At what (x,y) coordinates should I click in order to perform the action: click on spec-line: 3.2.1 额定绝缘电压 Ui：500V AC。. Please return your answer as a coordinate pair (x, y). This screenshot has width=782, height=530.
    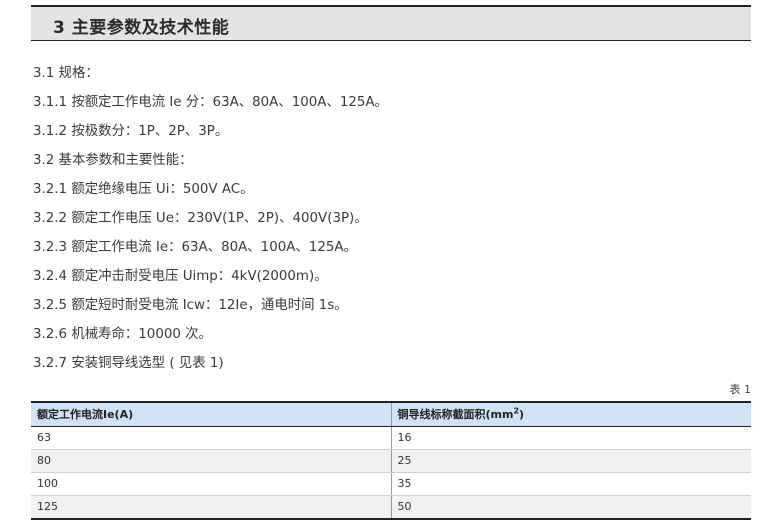
    Looking at the image, I should click on (143, 189).